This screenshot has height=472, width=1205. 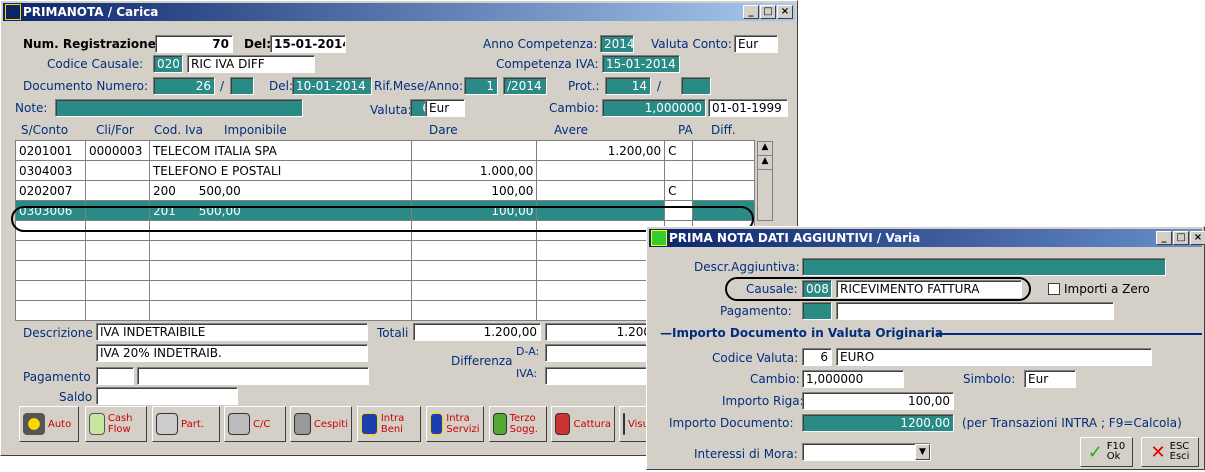 What do you see at coordinates (878, 423) in the screenshot?
I see `importo-doc-field: 1200,00` at bounding box center [878, 423].